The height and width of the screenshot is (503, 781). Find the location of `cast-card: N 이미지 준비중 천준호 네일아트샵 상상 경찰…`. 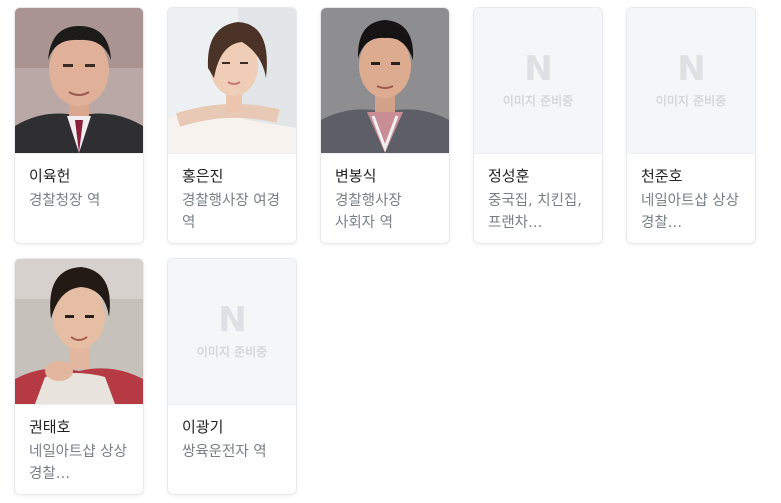

cast-card: N 이미지 준비중 천준호 네일아트샵 상상 경찰… is located at coordinates (691, 125).